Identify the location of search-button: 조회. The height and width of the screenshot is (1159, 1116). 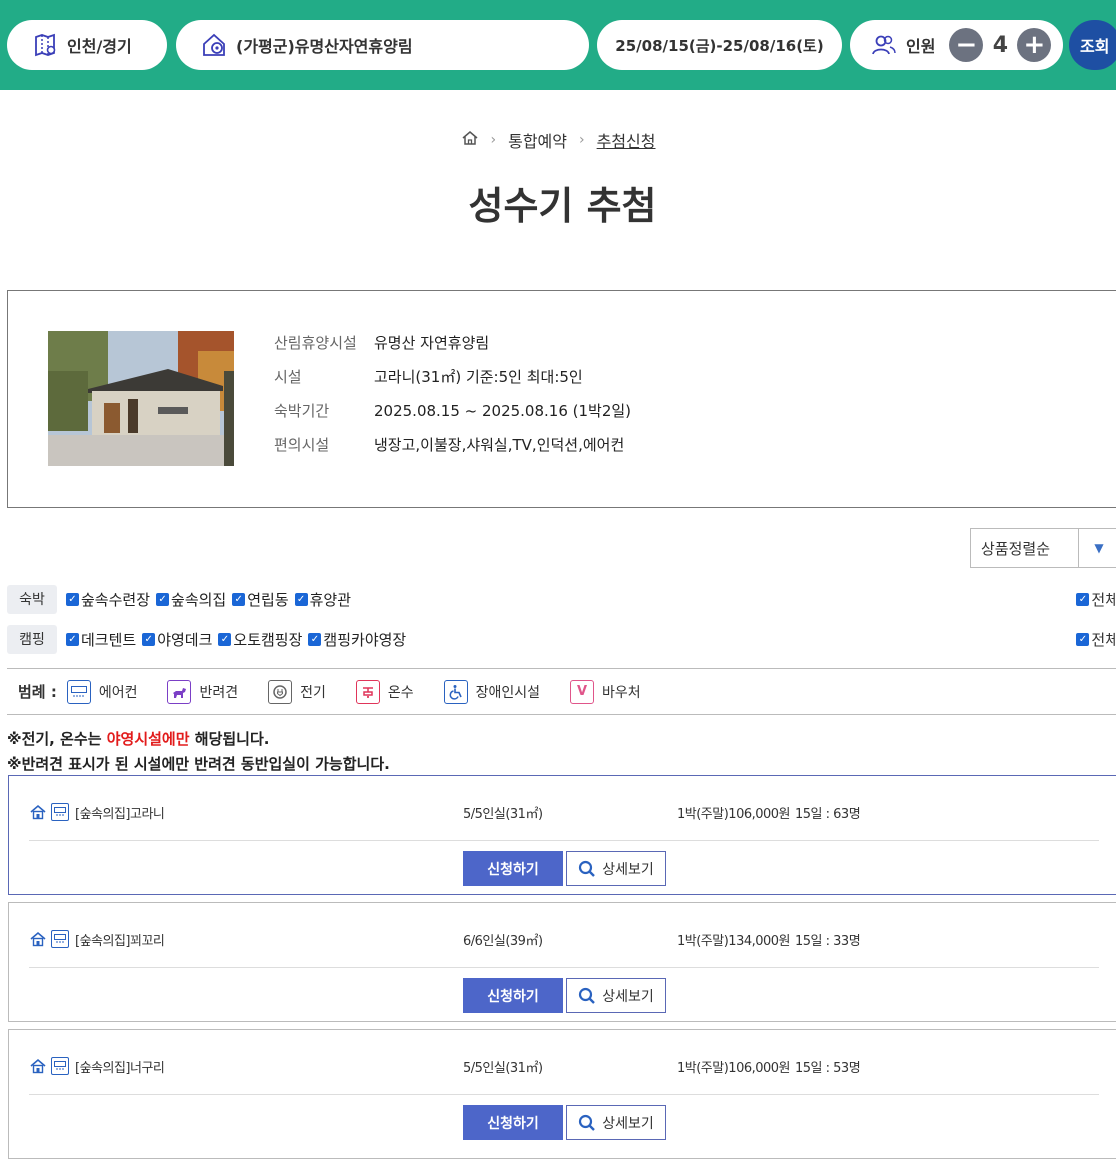
(1092, 45).